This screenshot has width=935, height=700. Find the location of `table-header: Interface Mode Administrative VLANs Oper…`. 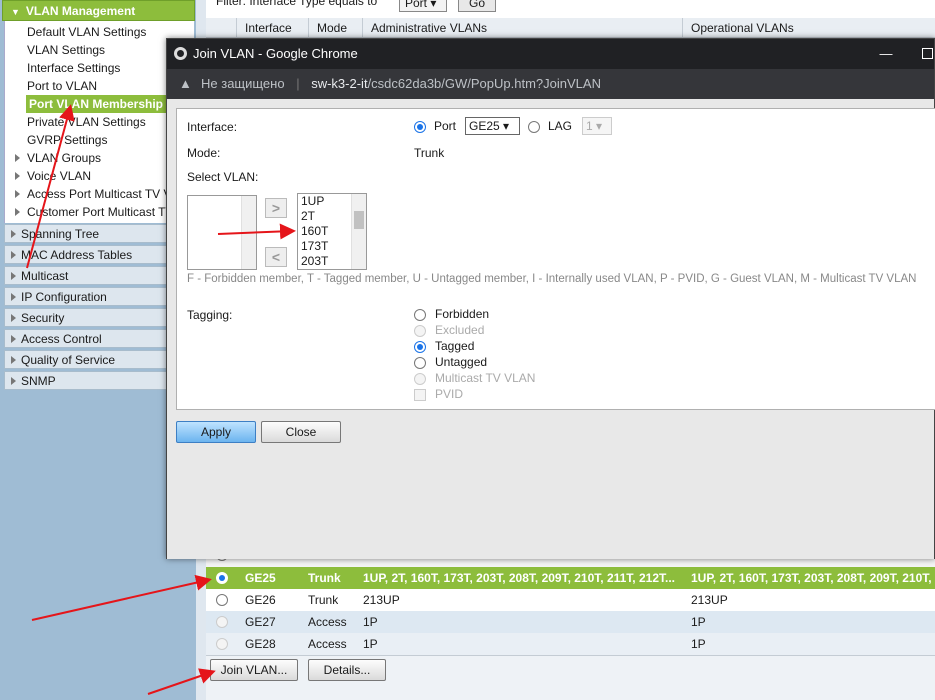

table-header: Interface Mode Administrative VLANs Oper… is located at coordinates (570, 28).